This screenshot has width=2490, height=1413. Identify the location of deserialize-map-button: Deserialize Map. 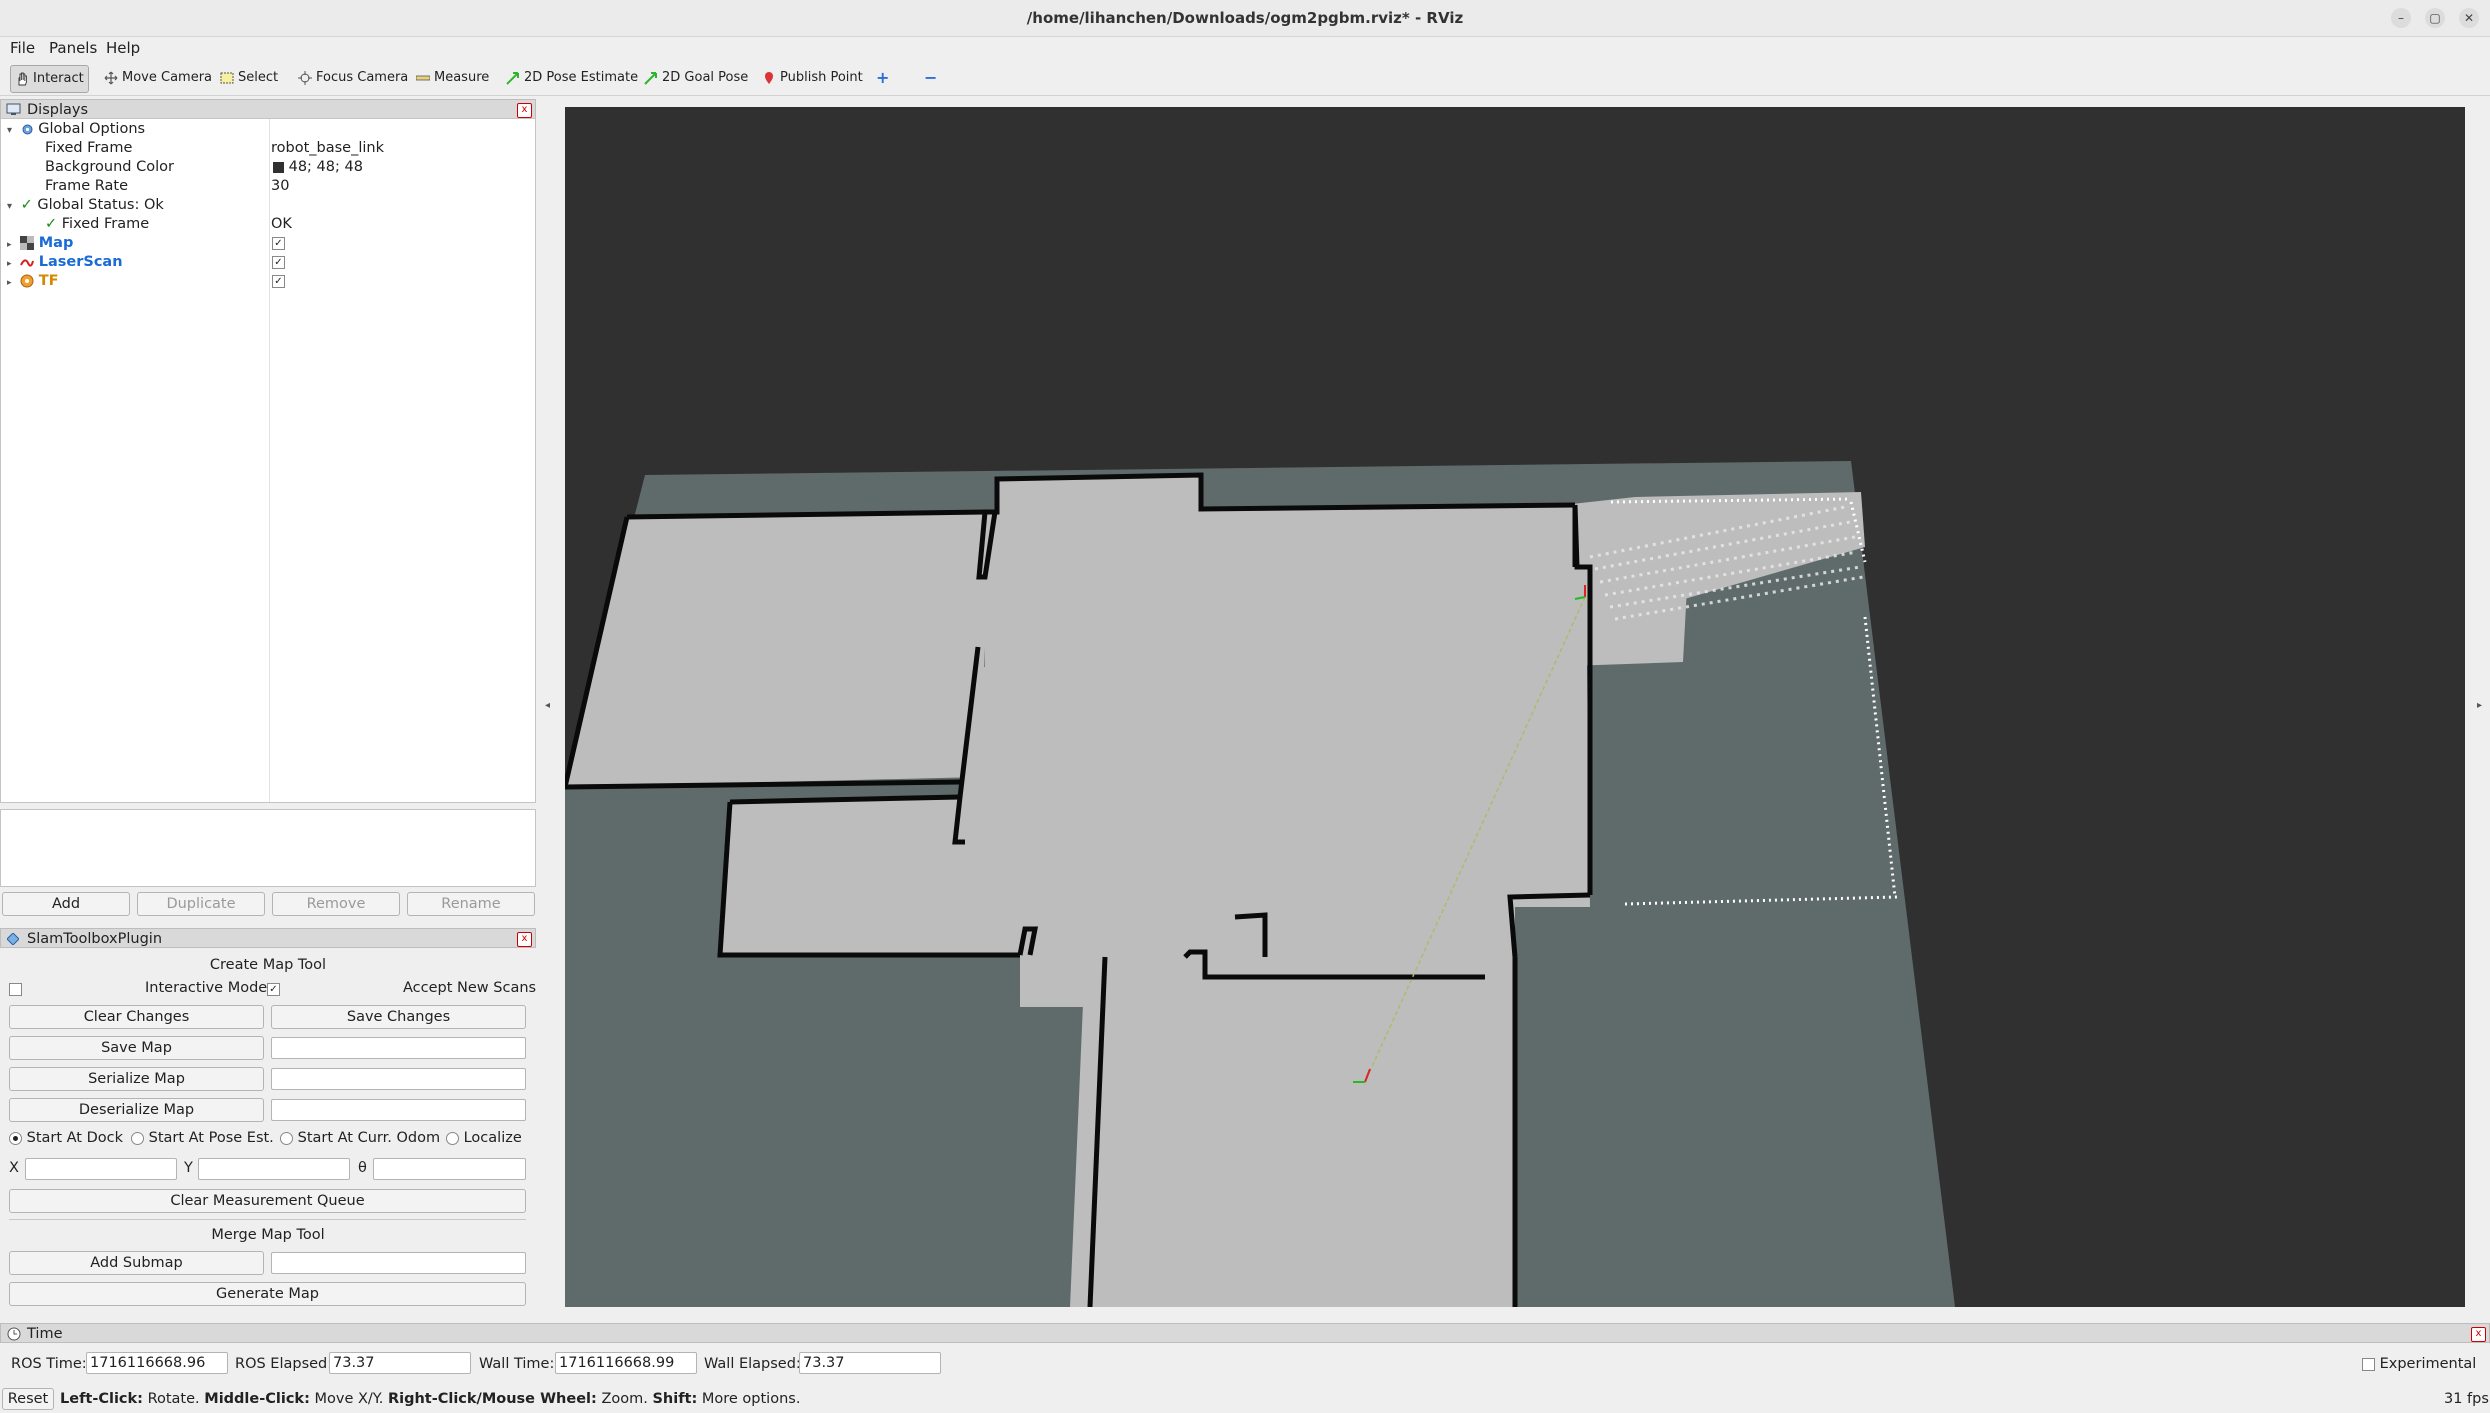
(136, 1110).